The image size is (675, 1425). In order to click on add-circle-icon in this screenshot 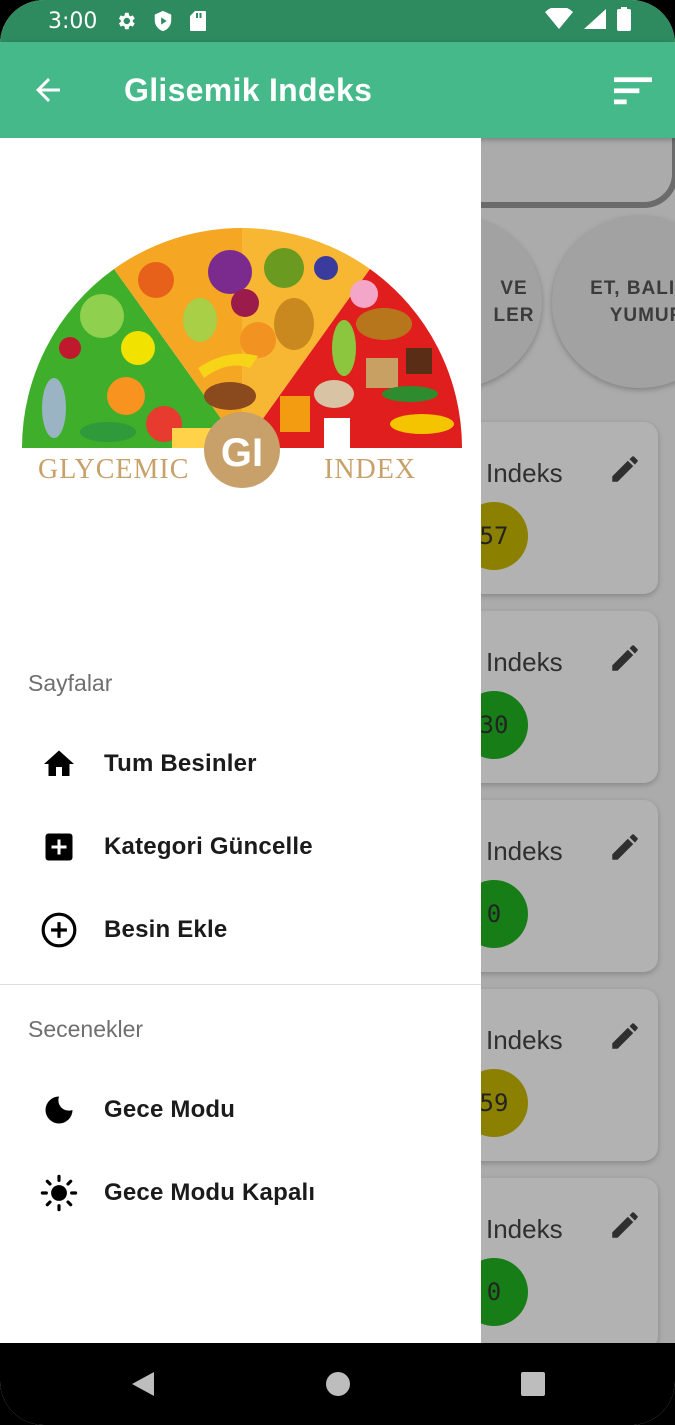, I will do `click(59, 930)`.